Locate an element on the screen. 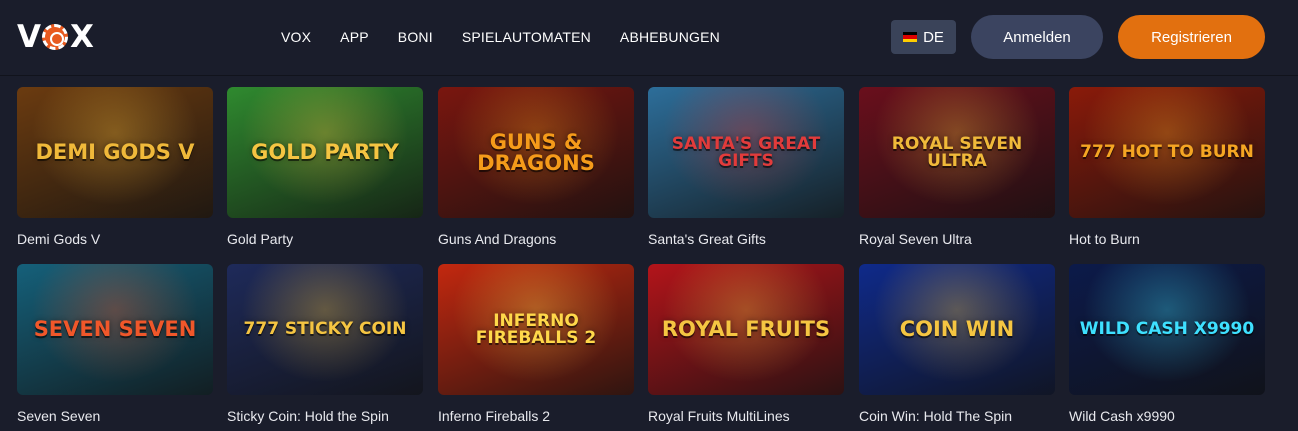 Image resolution: width=1298 pixels, height=431 pixels. game-art-title: COIN WIN is located at coordinates (957, 329).